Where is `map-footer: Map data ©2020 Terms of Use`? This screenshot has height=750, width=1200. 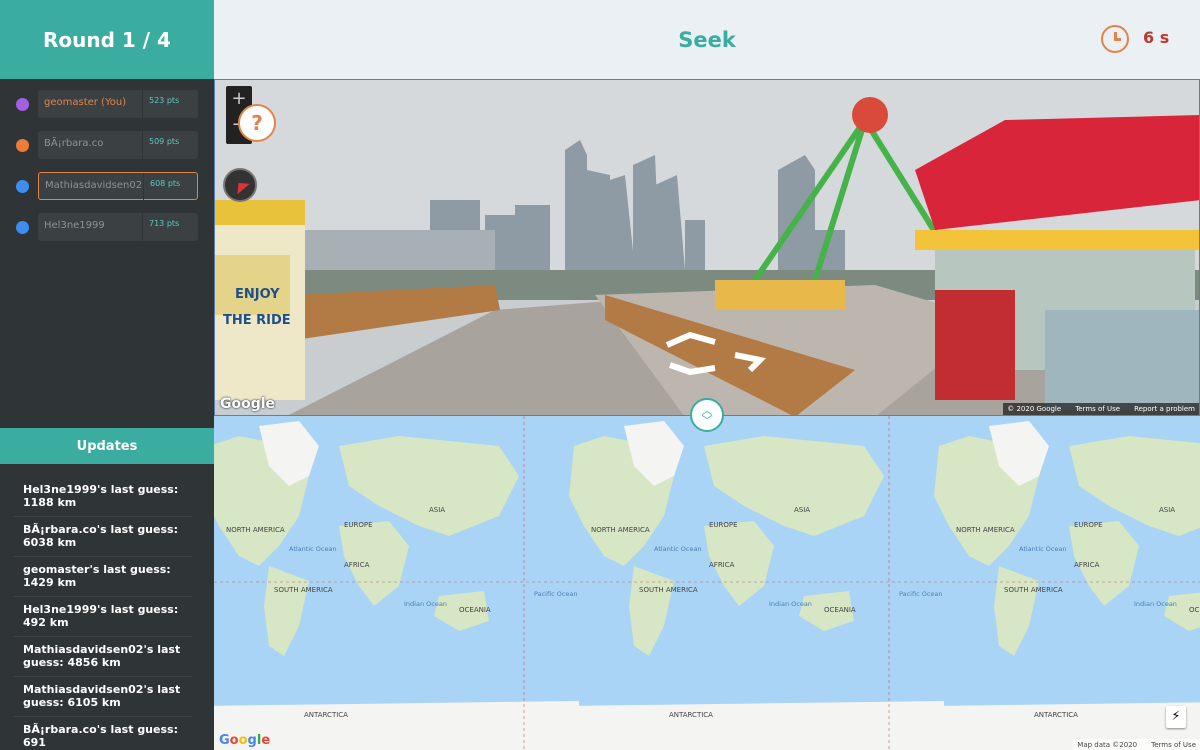
map-footer: Map data ©2020 Terms of Use is located at coordinates (1136, 744).